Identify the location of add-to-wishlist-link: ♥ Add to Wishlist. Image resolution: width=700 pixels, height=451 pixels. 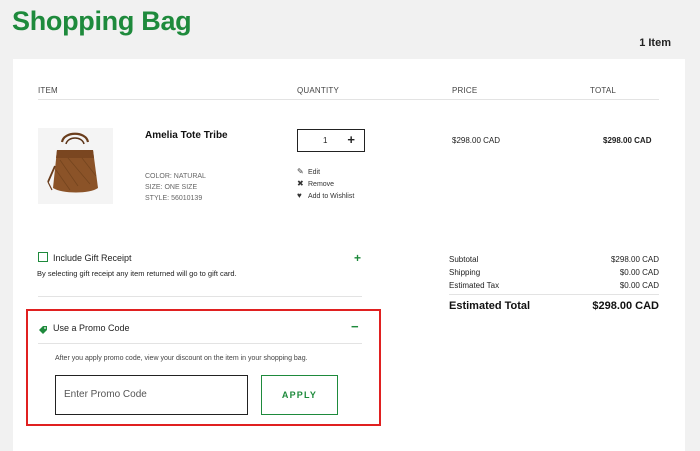
(325, 195).